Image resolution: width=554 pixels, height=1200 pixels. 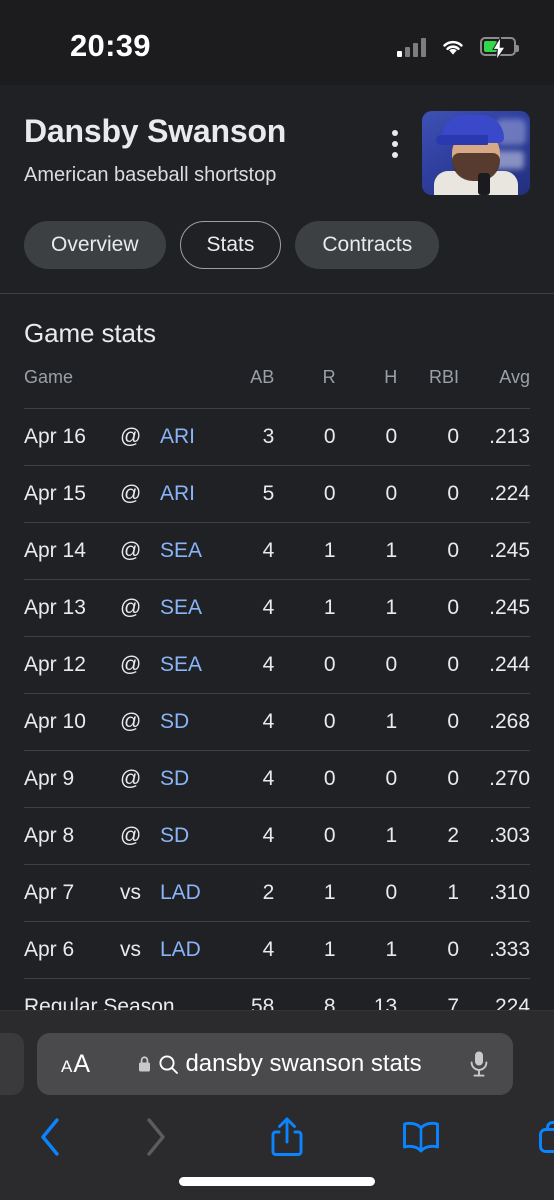 I want to click on browser-toolbar, so click(x=277, y=1137).